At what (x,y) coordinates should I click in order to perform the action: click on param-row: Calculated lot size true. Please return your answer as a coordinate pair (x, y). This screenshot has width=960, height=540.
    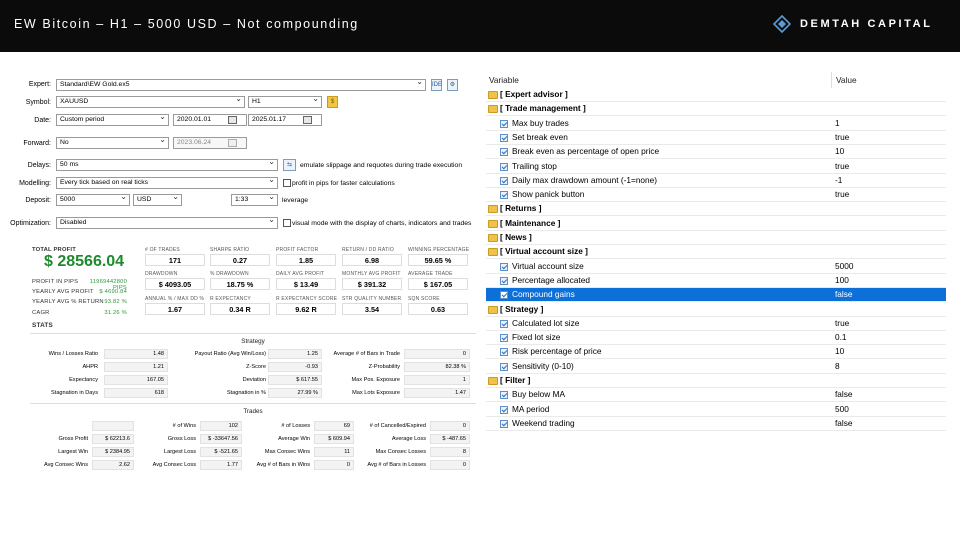
    Looking at the image, I should click on (716, 324).